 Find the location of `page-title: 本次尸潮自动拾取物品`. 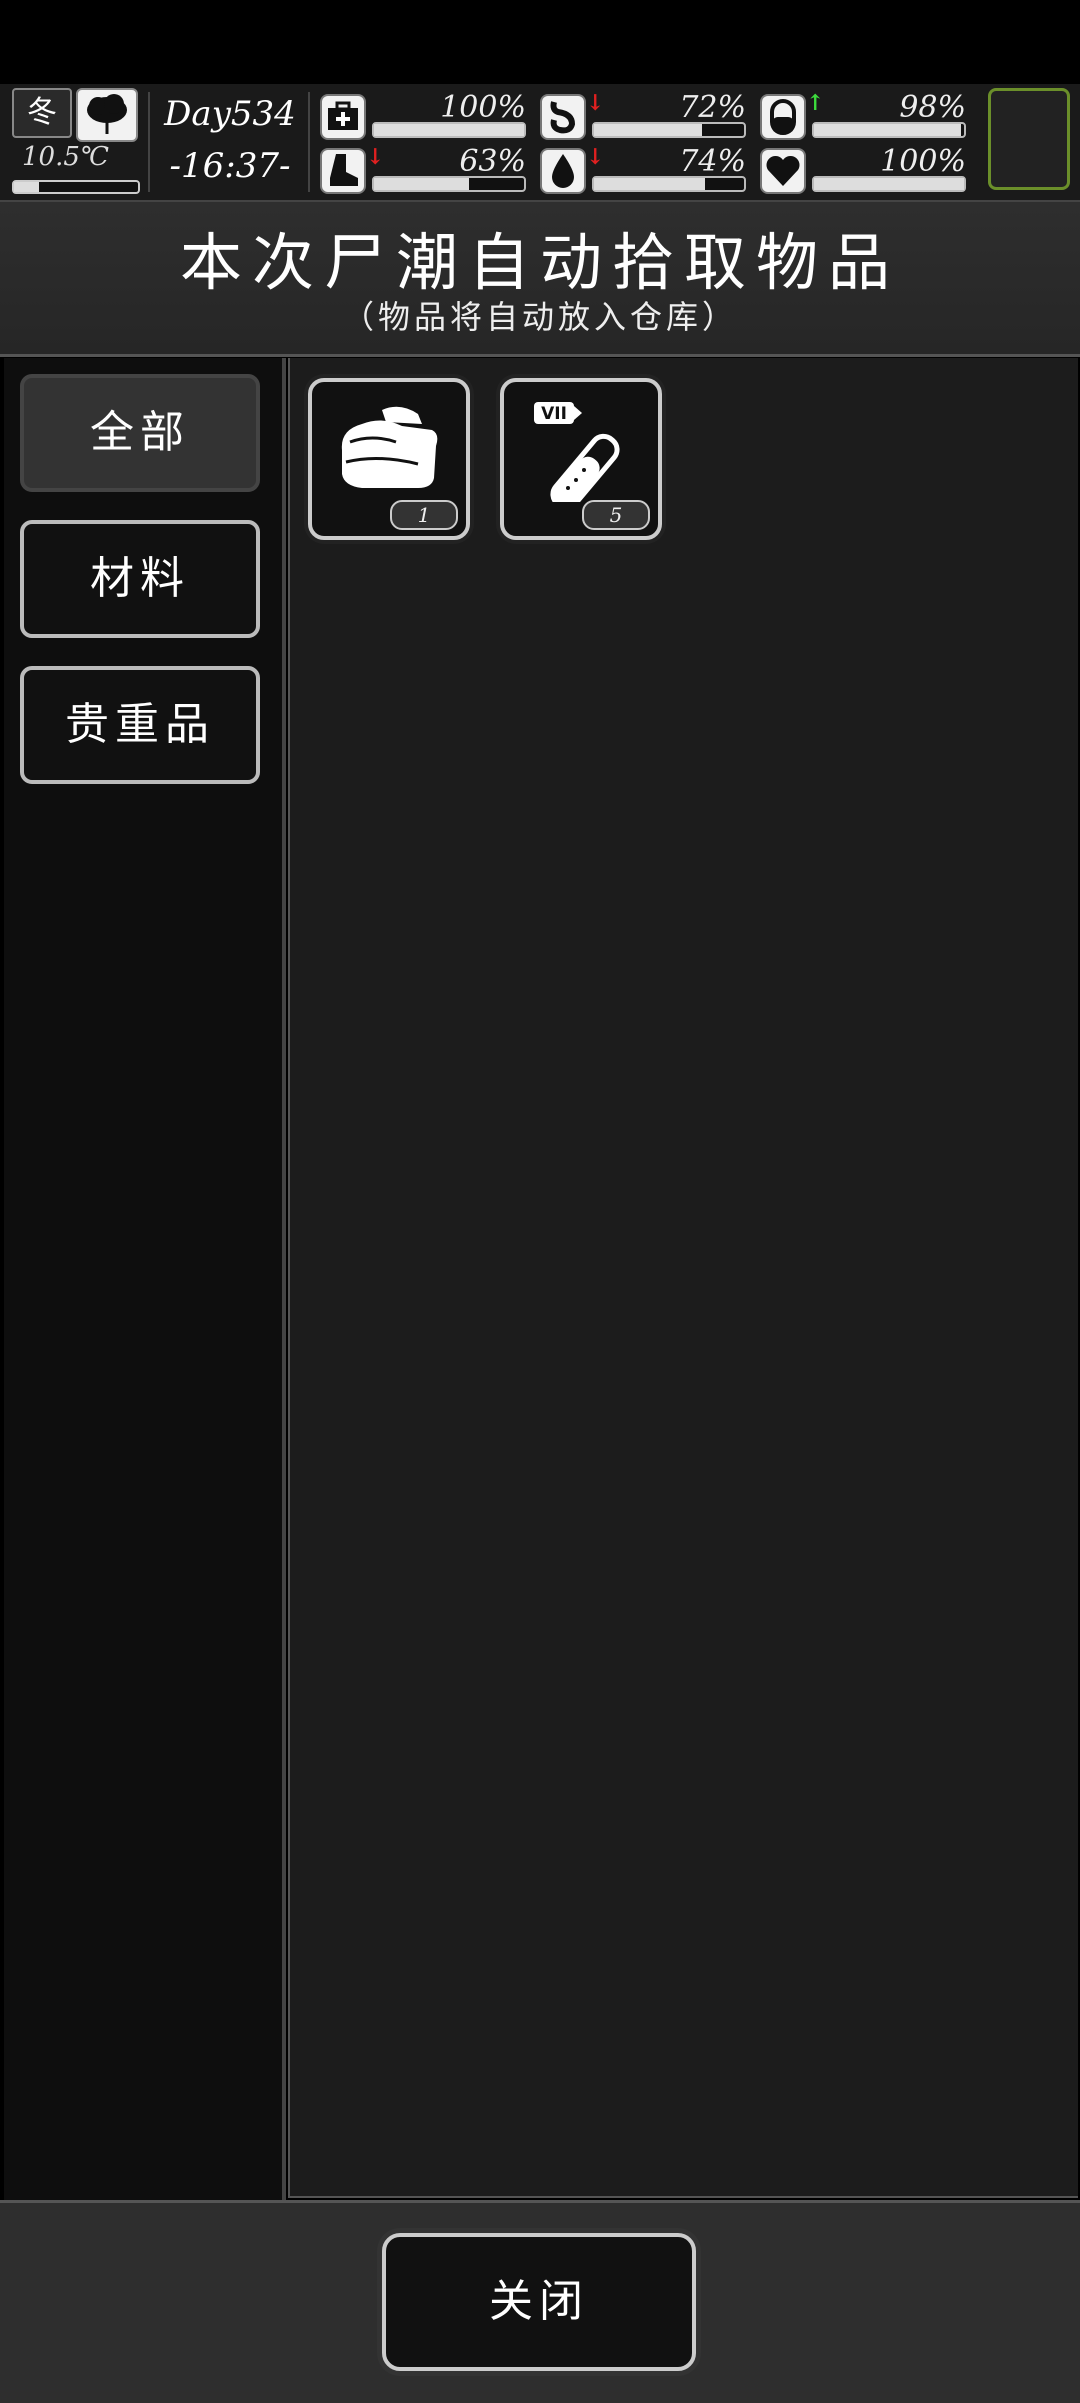

page-title: 本次尸潮自动拾取物品 is located at coordinates (539, 262).